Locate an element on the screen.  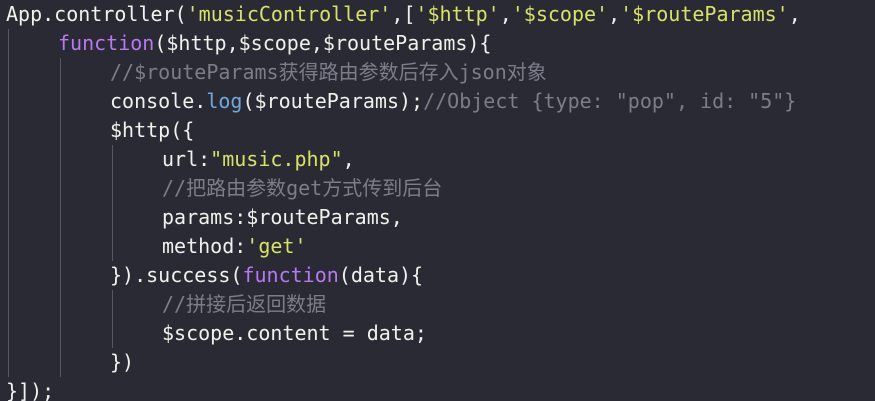
code-line: $http({ is located at coordinates (437, 130).